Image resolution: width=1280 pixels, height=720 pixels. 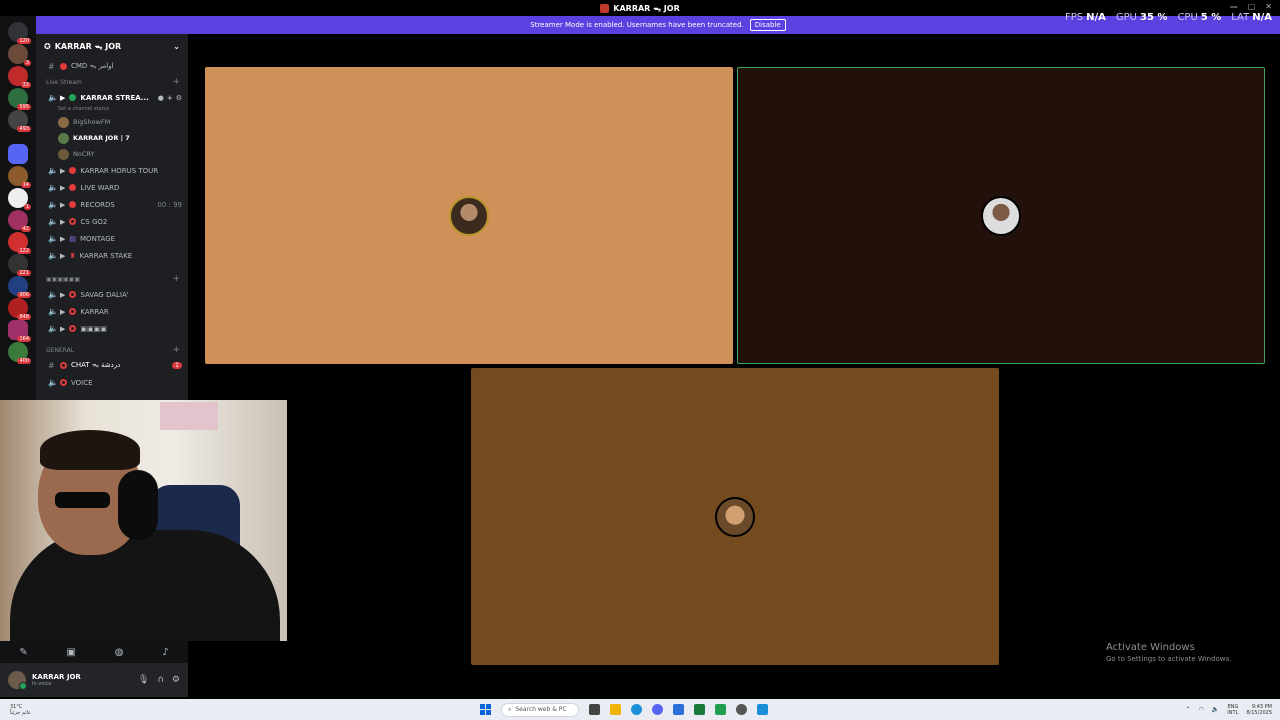 I want to click on channel-voice: 🔈 ▶ ▤ MONTAGE, so click(x=112, y=238).